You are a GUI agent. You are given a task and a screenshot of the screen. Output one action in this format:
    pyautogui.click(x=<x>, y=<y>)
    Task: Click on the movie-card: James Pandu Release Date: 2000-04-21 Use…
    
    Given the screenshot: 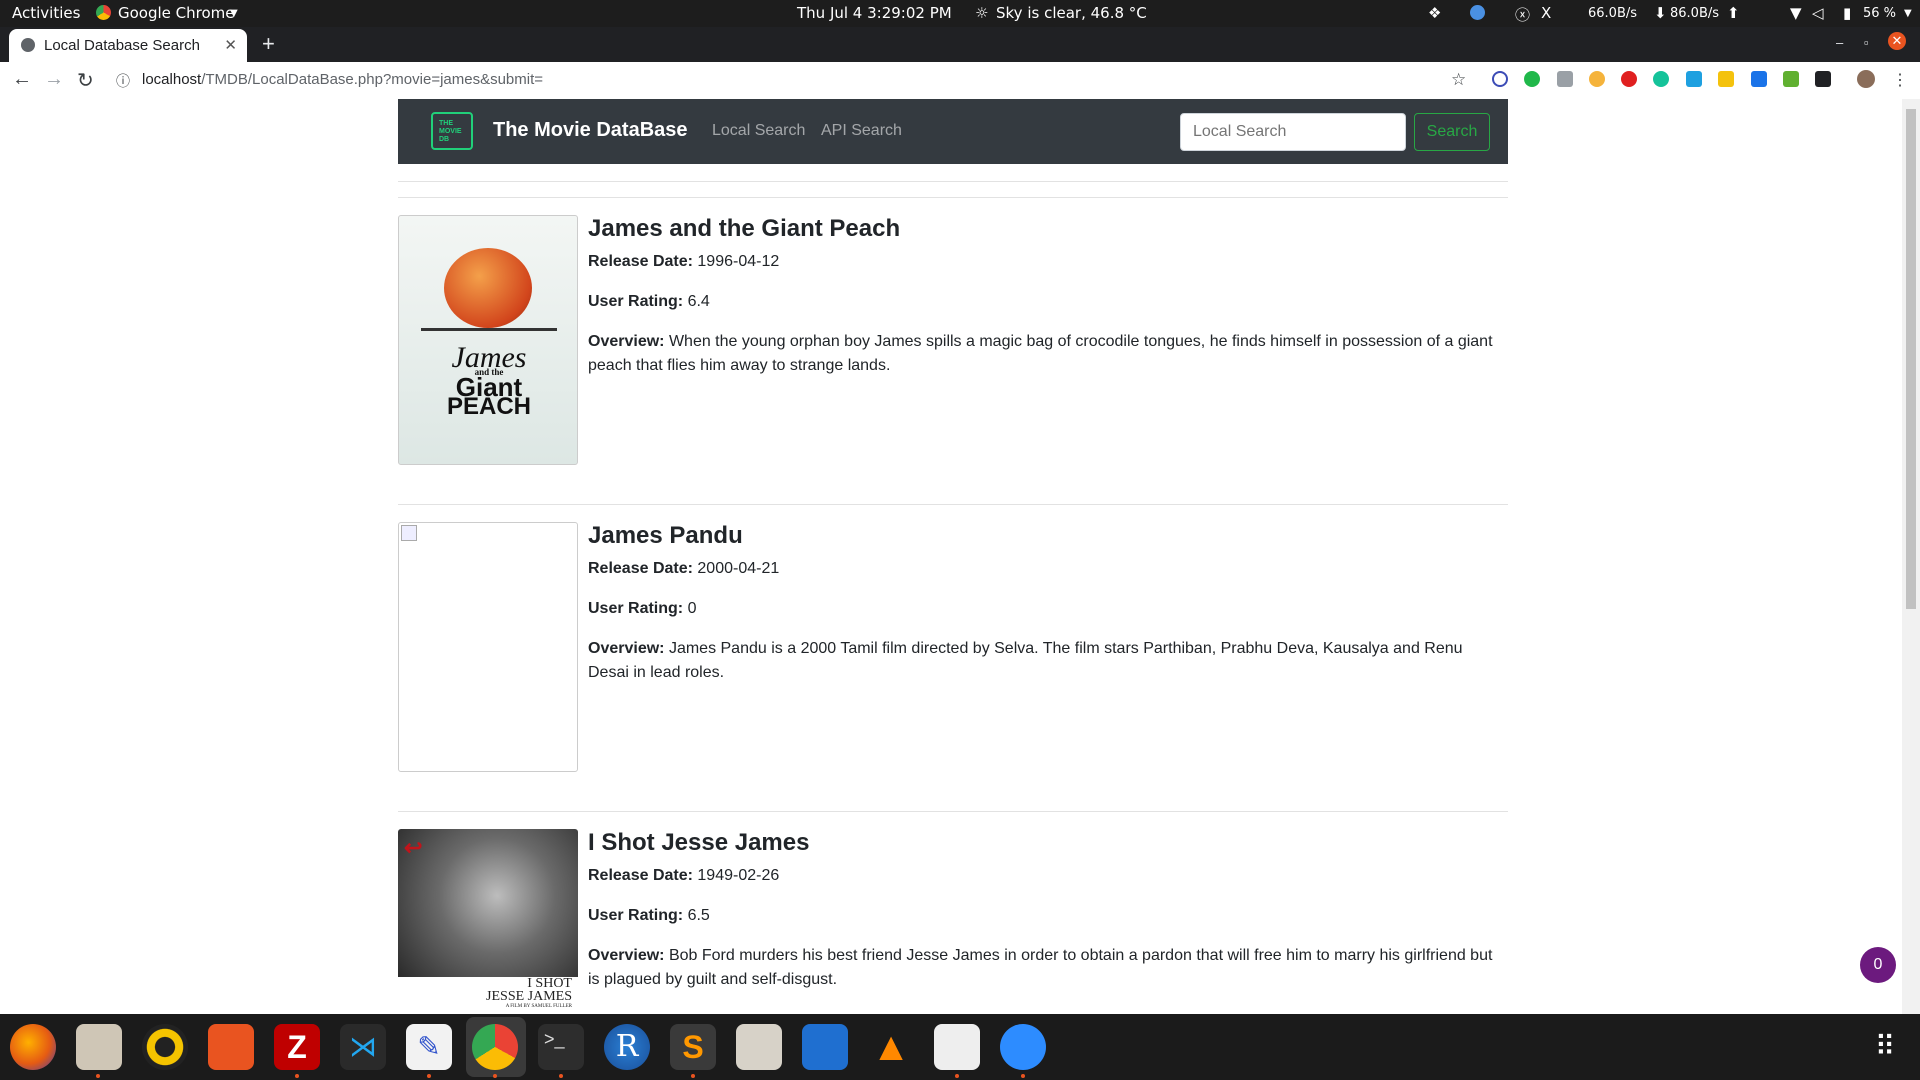 What is the action you would take?
    pyautogui.click(x=953, y=652)
    